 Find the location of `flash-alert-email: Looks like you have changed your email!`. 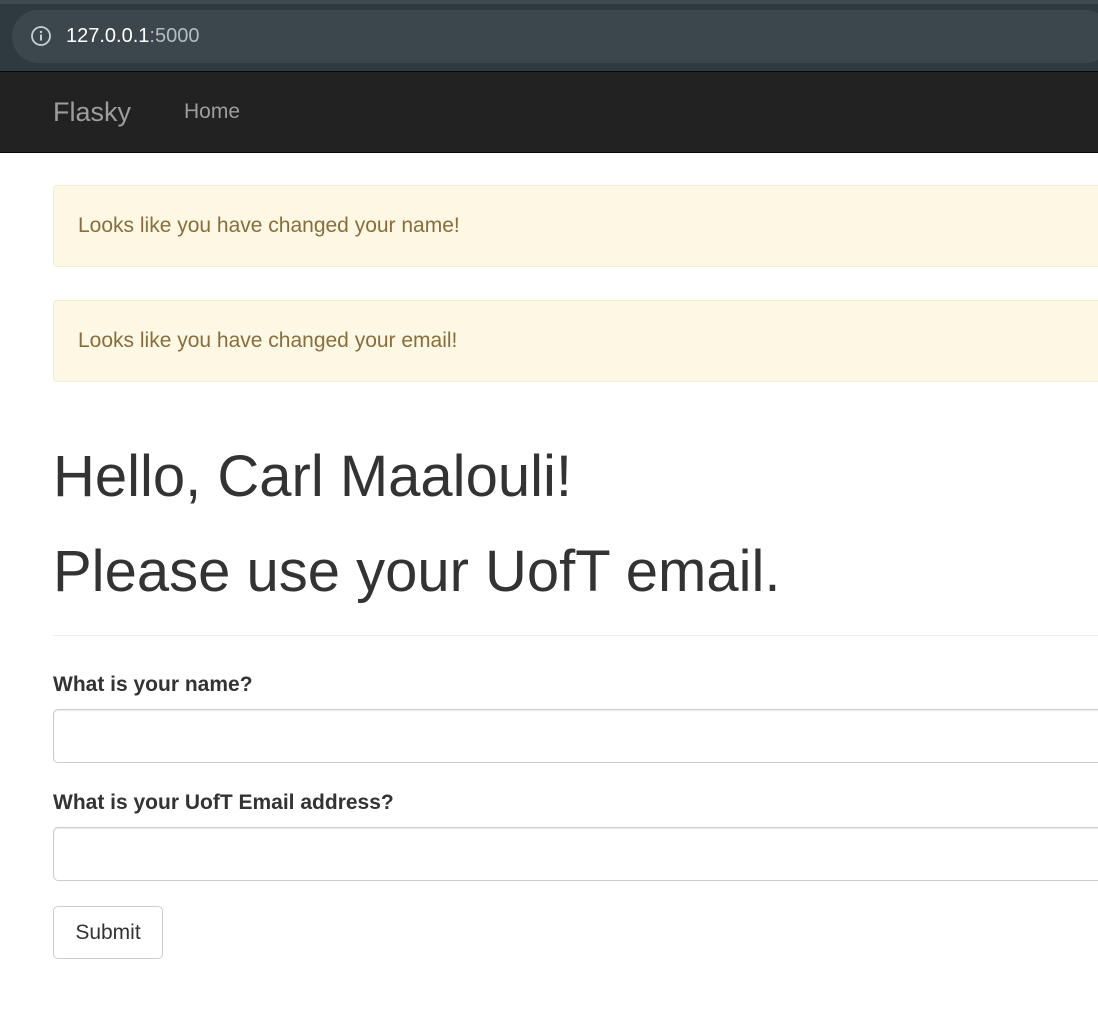

flash-alert-email: Looks like you have changed your email! is located at coordinates (575, 341).